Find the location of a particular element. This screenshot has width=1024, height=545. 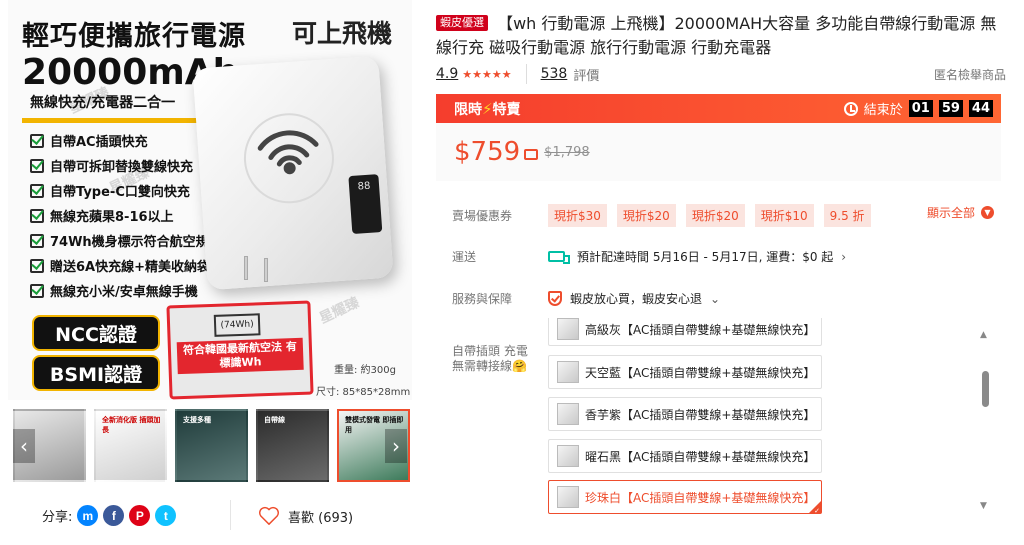

flash-sale-bar: 限時⚡特賣 結束於 01 59 44 is located at coordinates (718, 108).